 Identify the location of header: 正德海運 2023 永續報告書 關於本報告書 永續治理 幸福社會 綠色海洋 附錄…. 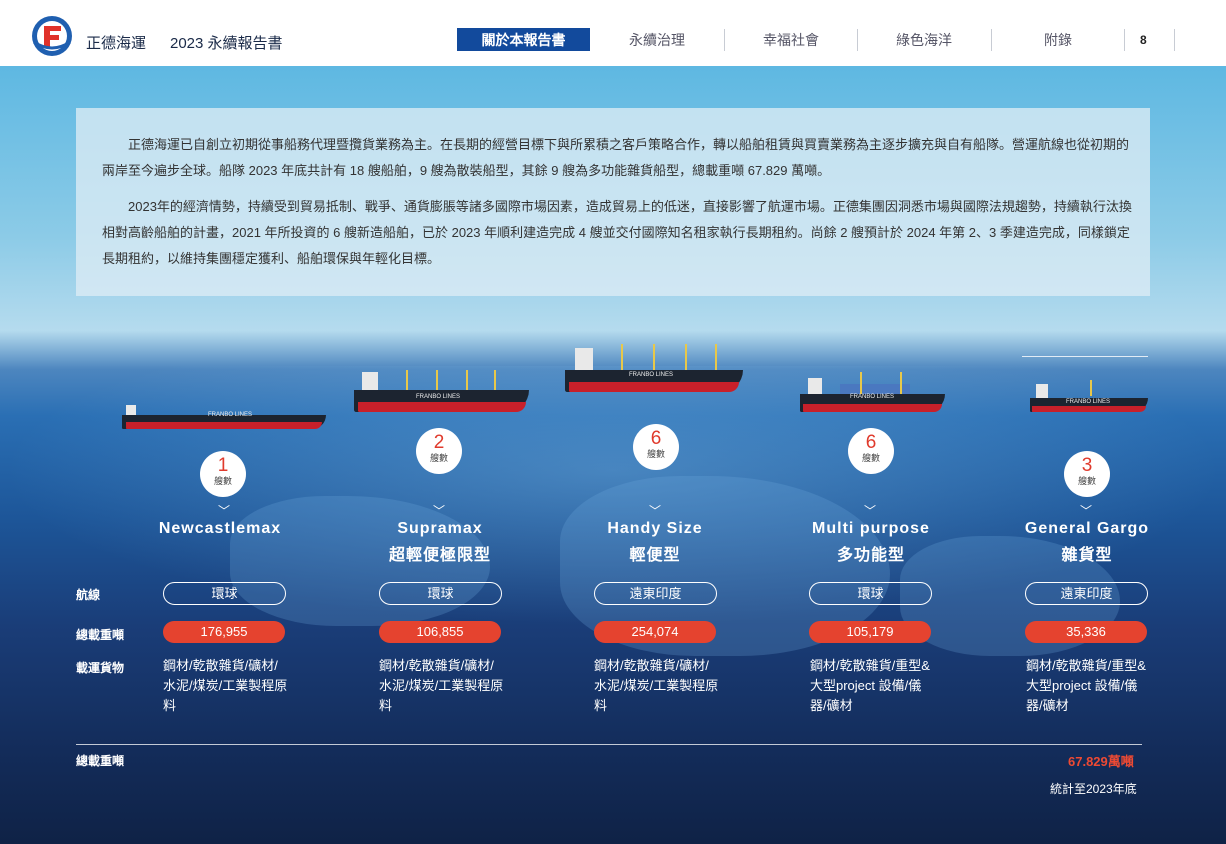
(613, 33).